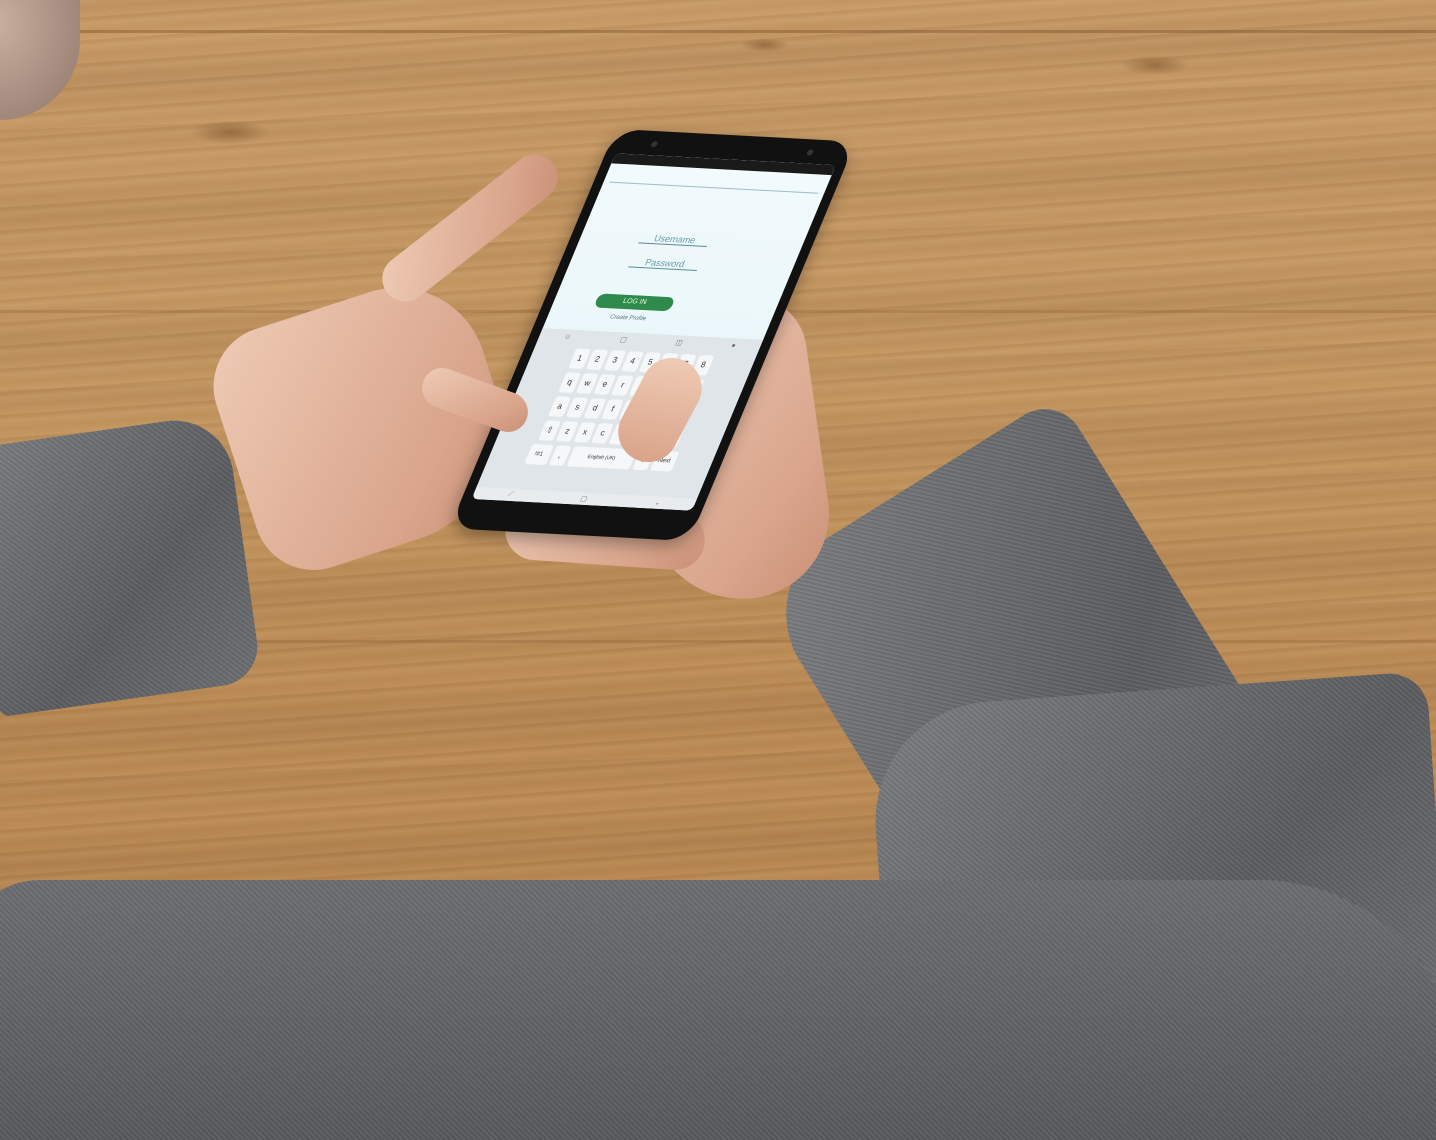 The height and width of the screenshot is (1140, 1436). What do you see at coordinates (131, 565) in the screenshot?
I see `left-sleeve` at bounding box center [131, 565].